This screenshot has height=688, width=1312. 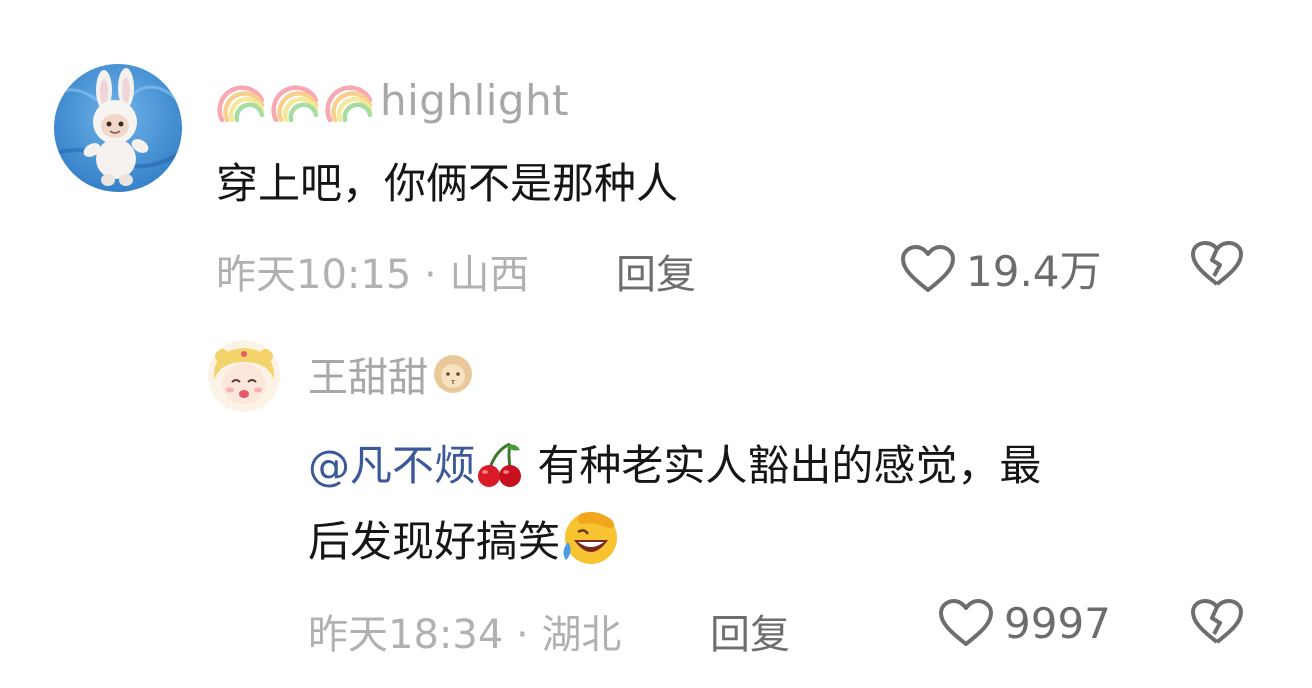 I want to click on user-name-row: highlight, so click(x=392, y=100).